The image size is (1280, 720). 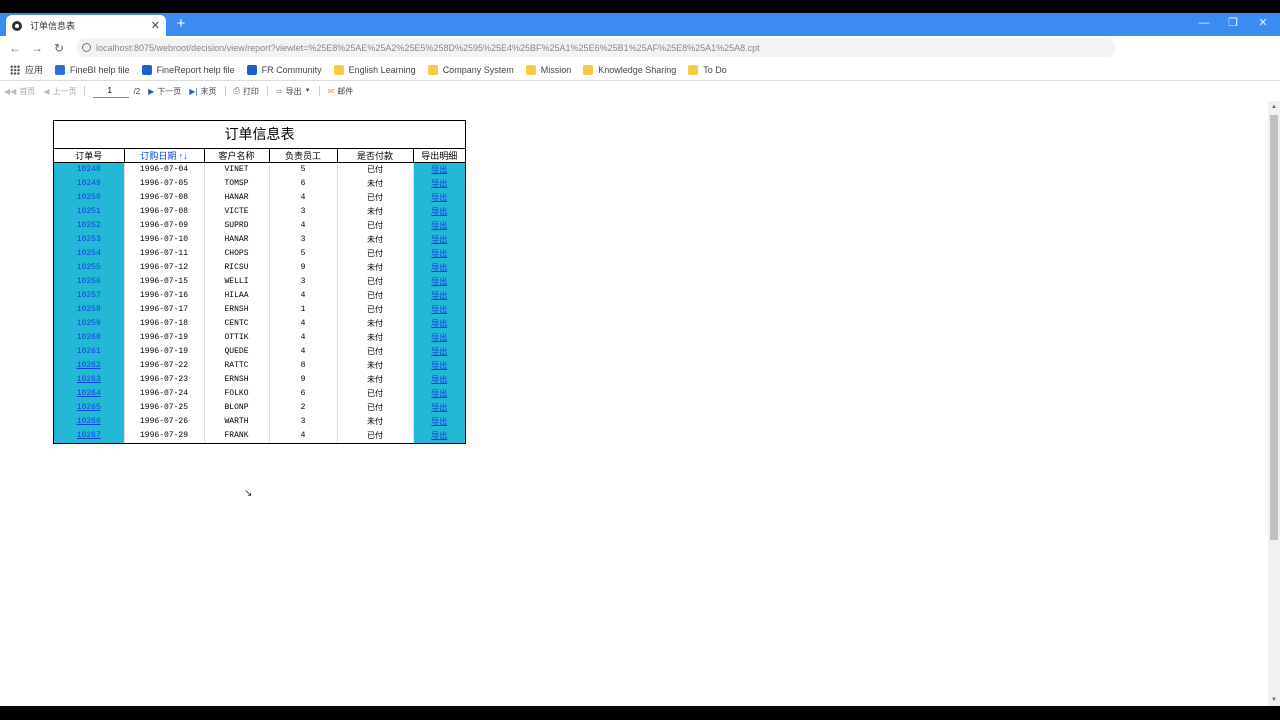 What do you see at coordinates (89, 239) in the screenshot?
I see `cell-order-id: 10253` at bounding box center [89, 239].